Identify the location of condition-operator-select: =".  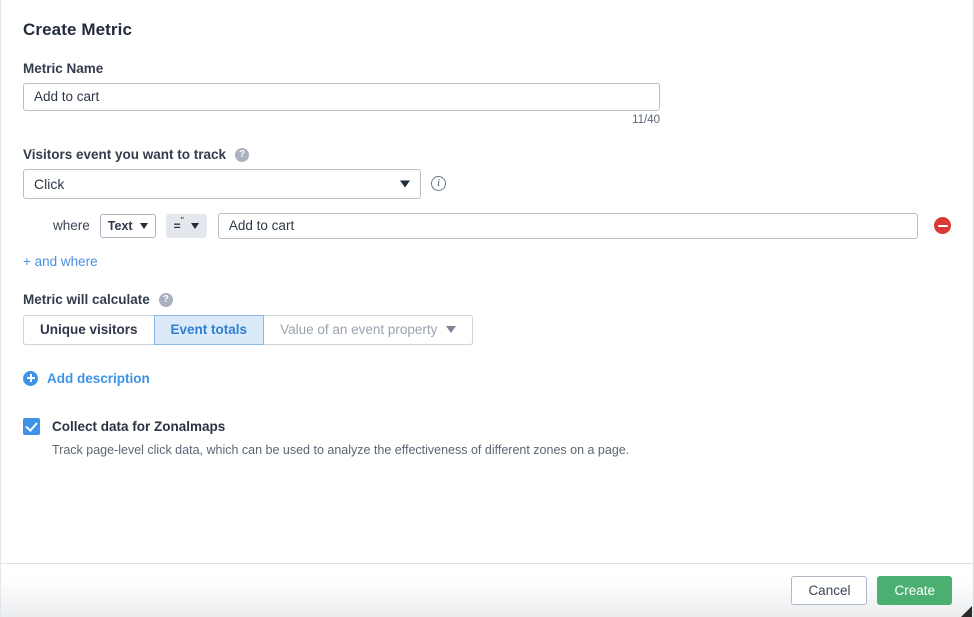
(186, 225).